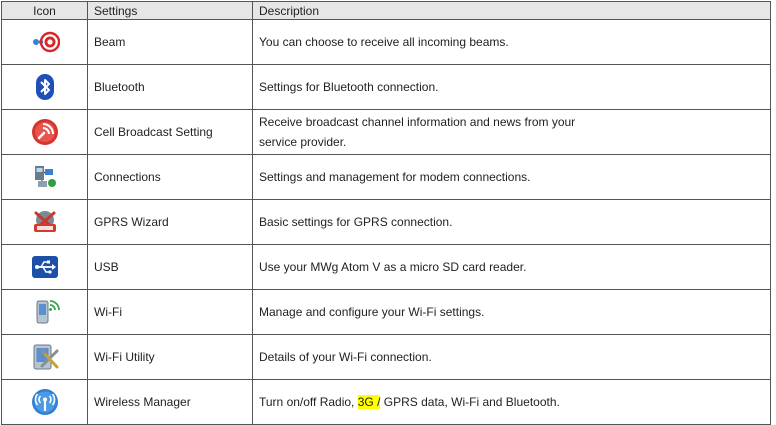  What do you see at coordinates (170, 10) in the screenshot?
I see `header-settings: Settings` at bounding box center [170, 10].